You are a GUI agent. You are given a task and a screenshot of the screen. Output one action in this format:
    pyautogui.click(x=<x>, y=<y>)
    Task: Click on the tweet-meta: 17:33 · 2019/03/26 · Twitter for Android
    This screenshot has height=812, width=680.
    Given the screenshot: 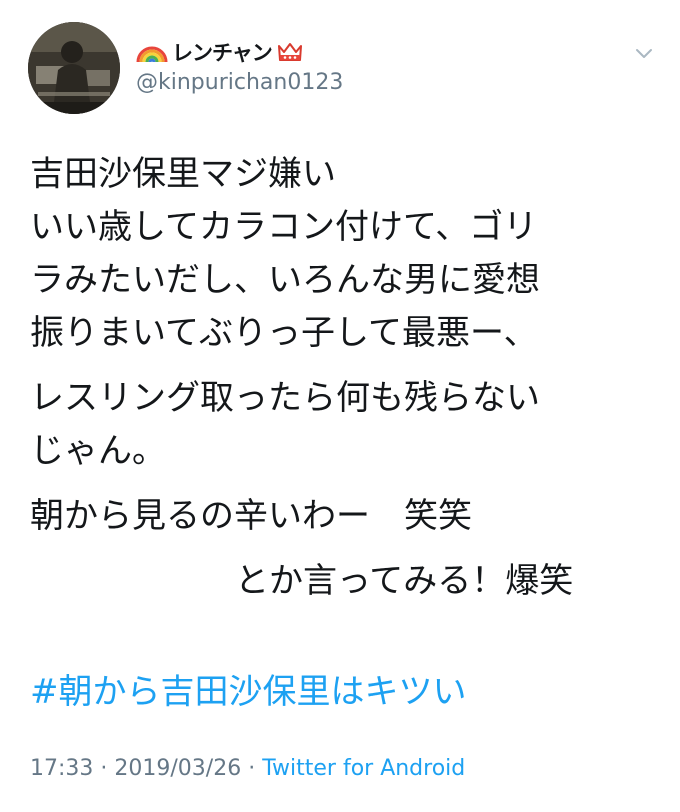 What is the action you would take?
    pyautogui.click(x=247, y=768)
    